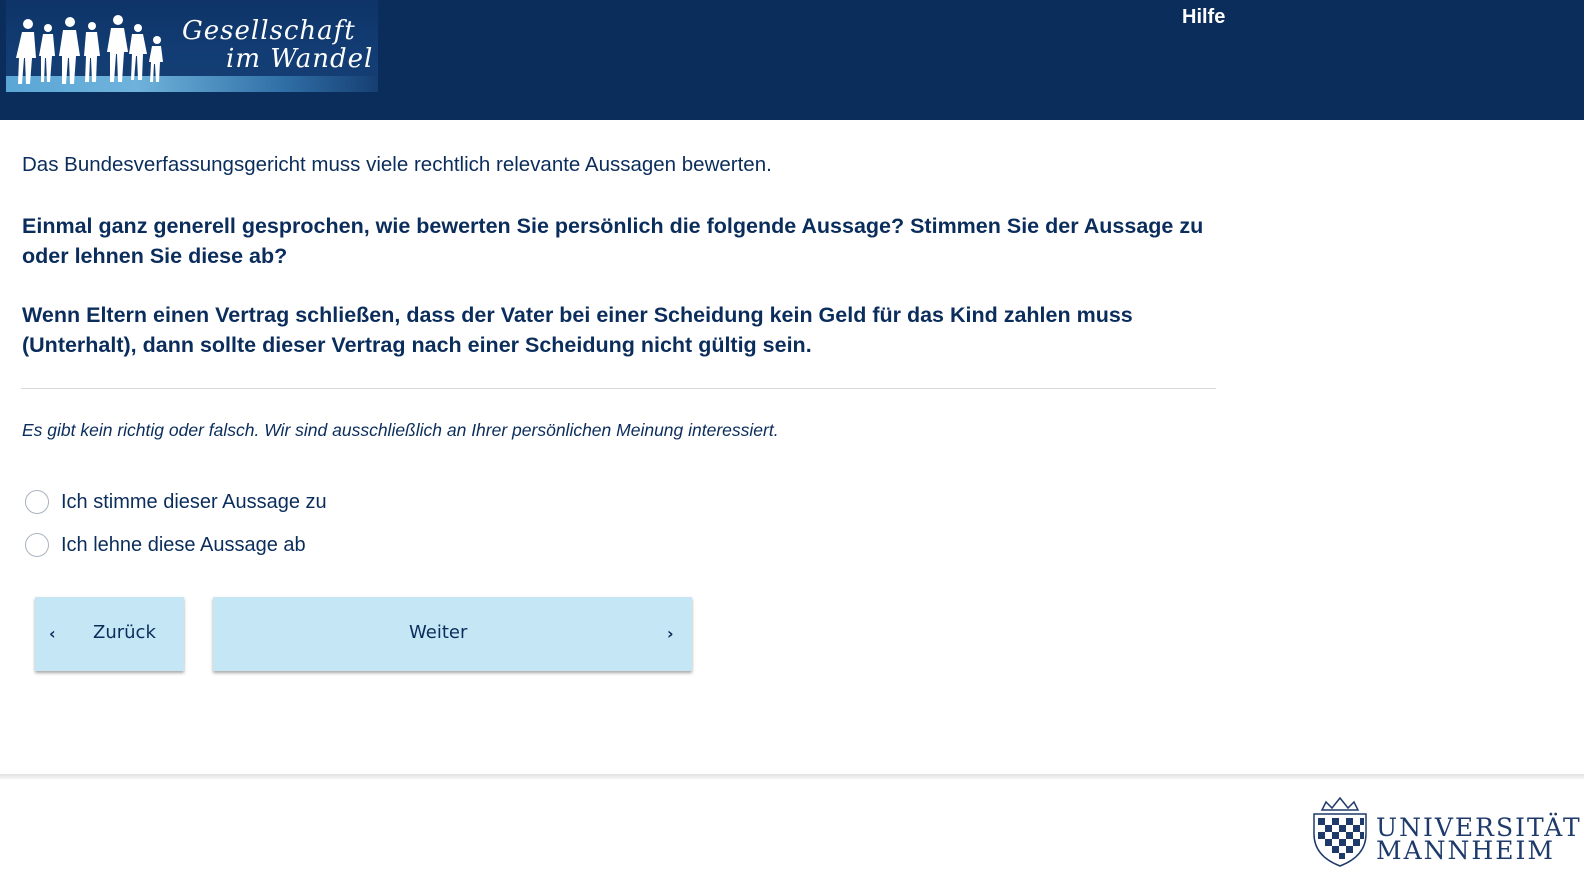  What do you see at coordinates (792, 60) in the screenshot?
I see `header-bar: Gesellschaft im Wandel Hilfe` at bounding box center [792, 60].